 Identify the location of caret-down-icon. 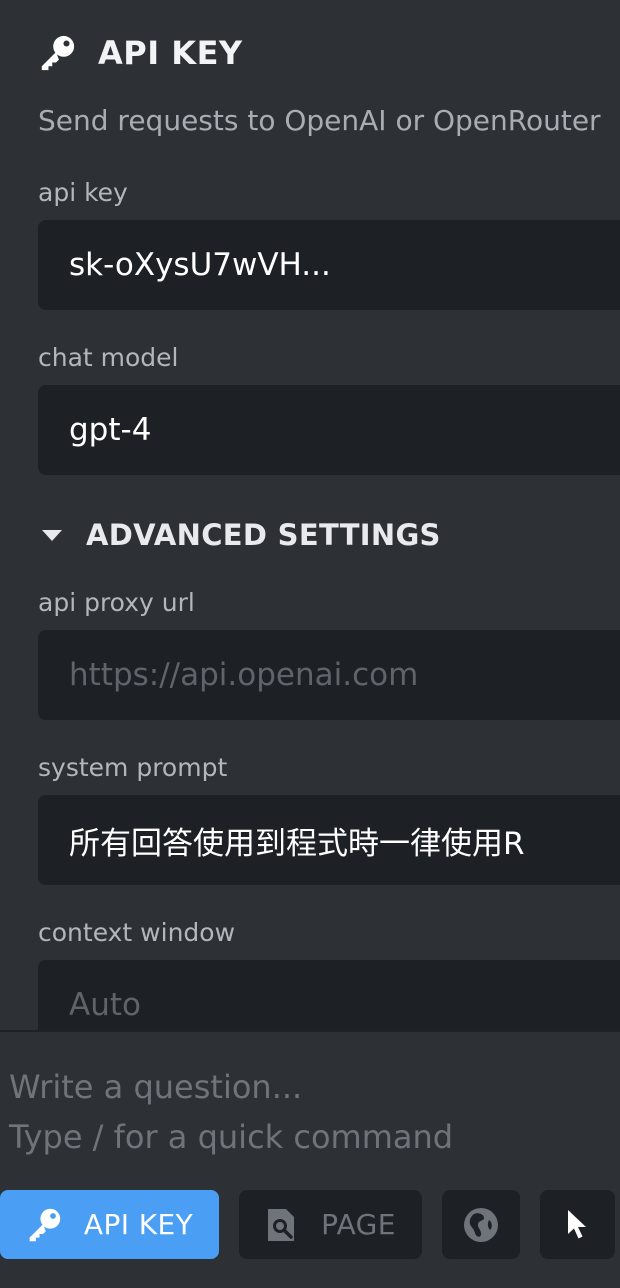
(52, 535).